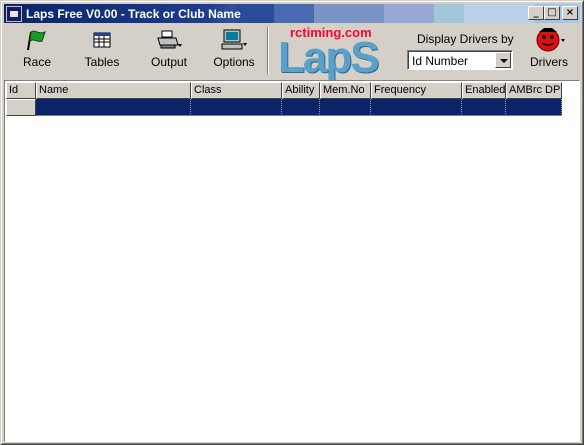 This screenshot has width=584, height=445. What do you see at coordinates (484, 90) in the screenshot?
I see `column-header-enabled: Enabled` at bounding box center [484, 90].